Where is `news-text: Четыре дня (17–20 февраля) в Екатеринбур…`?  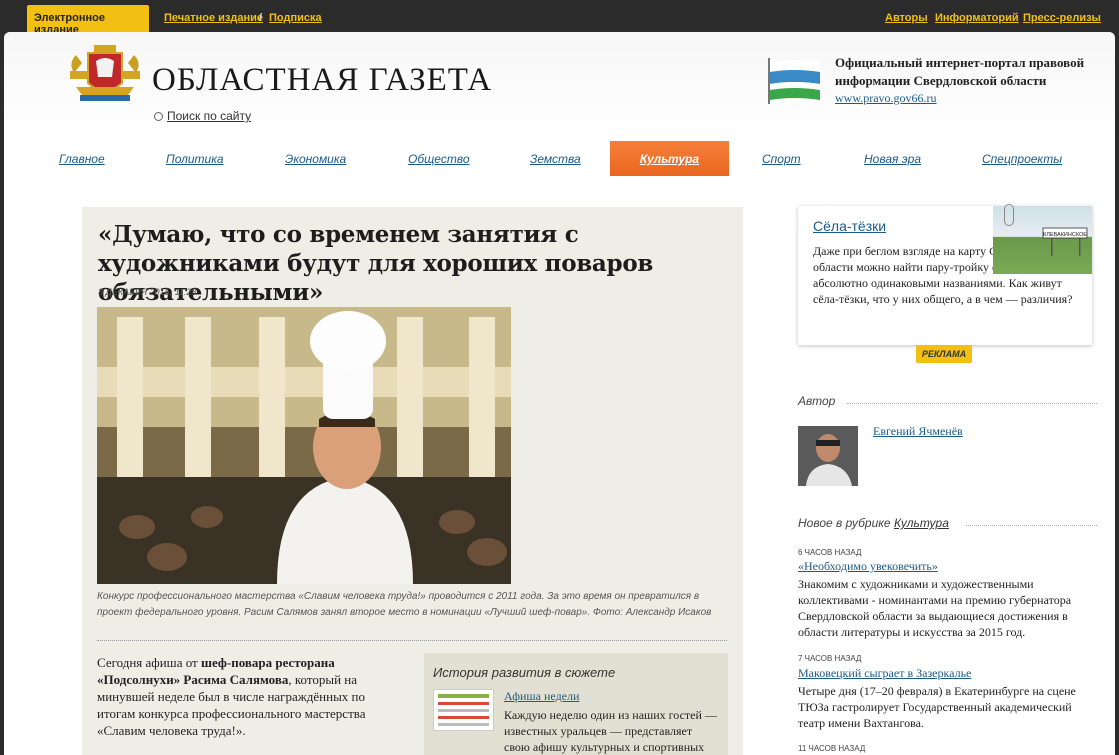 news-text: Четыре дня (17–20 февраля) в Екатеринбур… is located at coordinates (937, 707).